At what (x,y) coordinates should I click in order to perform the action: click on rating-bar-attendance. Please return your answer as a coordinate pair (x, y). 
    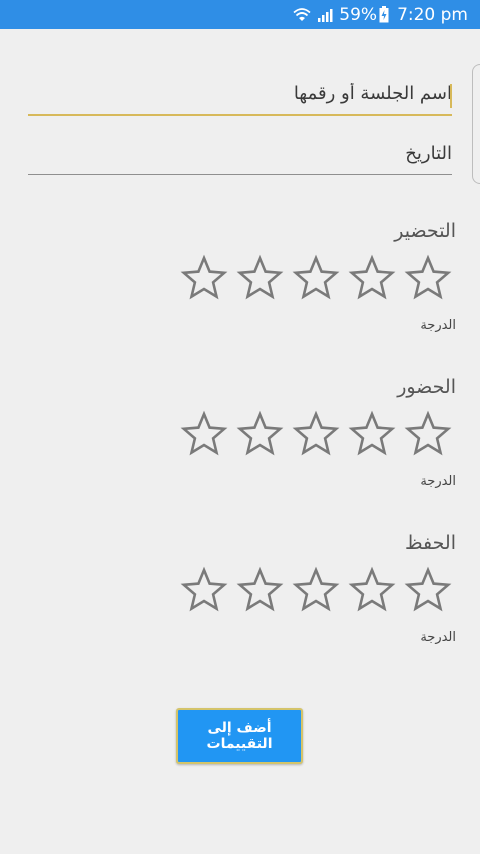
    Looking at the image, I should click on (316, 434).